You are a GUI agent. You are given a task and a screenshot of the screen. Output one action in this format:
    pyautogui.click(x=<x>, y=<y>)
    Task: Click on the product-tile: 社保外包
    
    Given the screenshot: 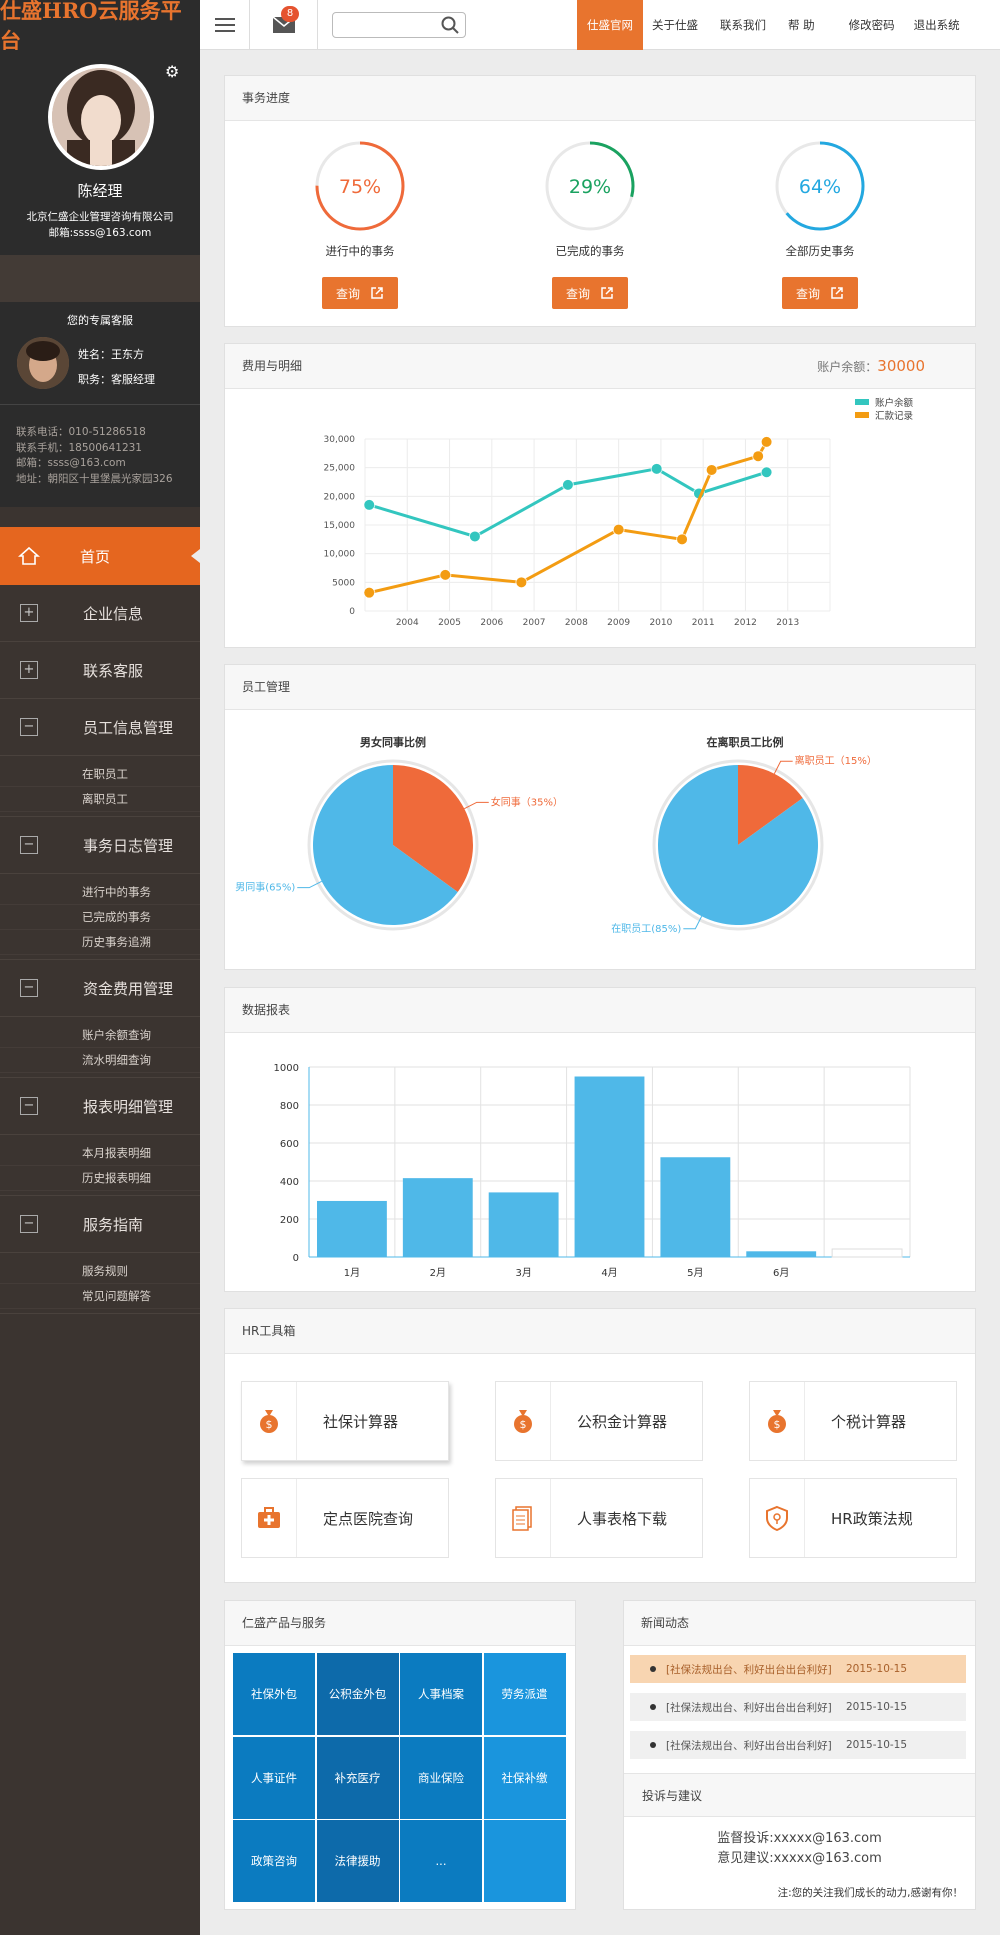 What is the action you would take?
    pyautogui.click(x=274, y=1694)
    